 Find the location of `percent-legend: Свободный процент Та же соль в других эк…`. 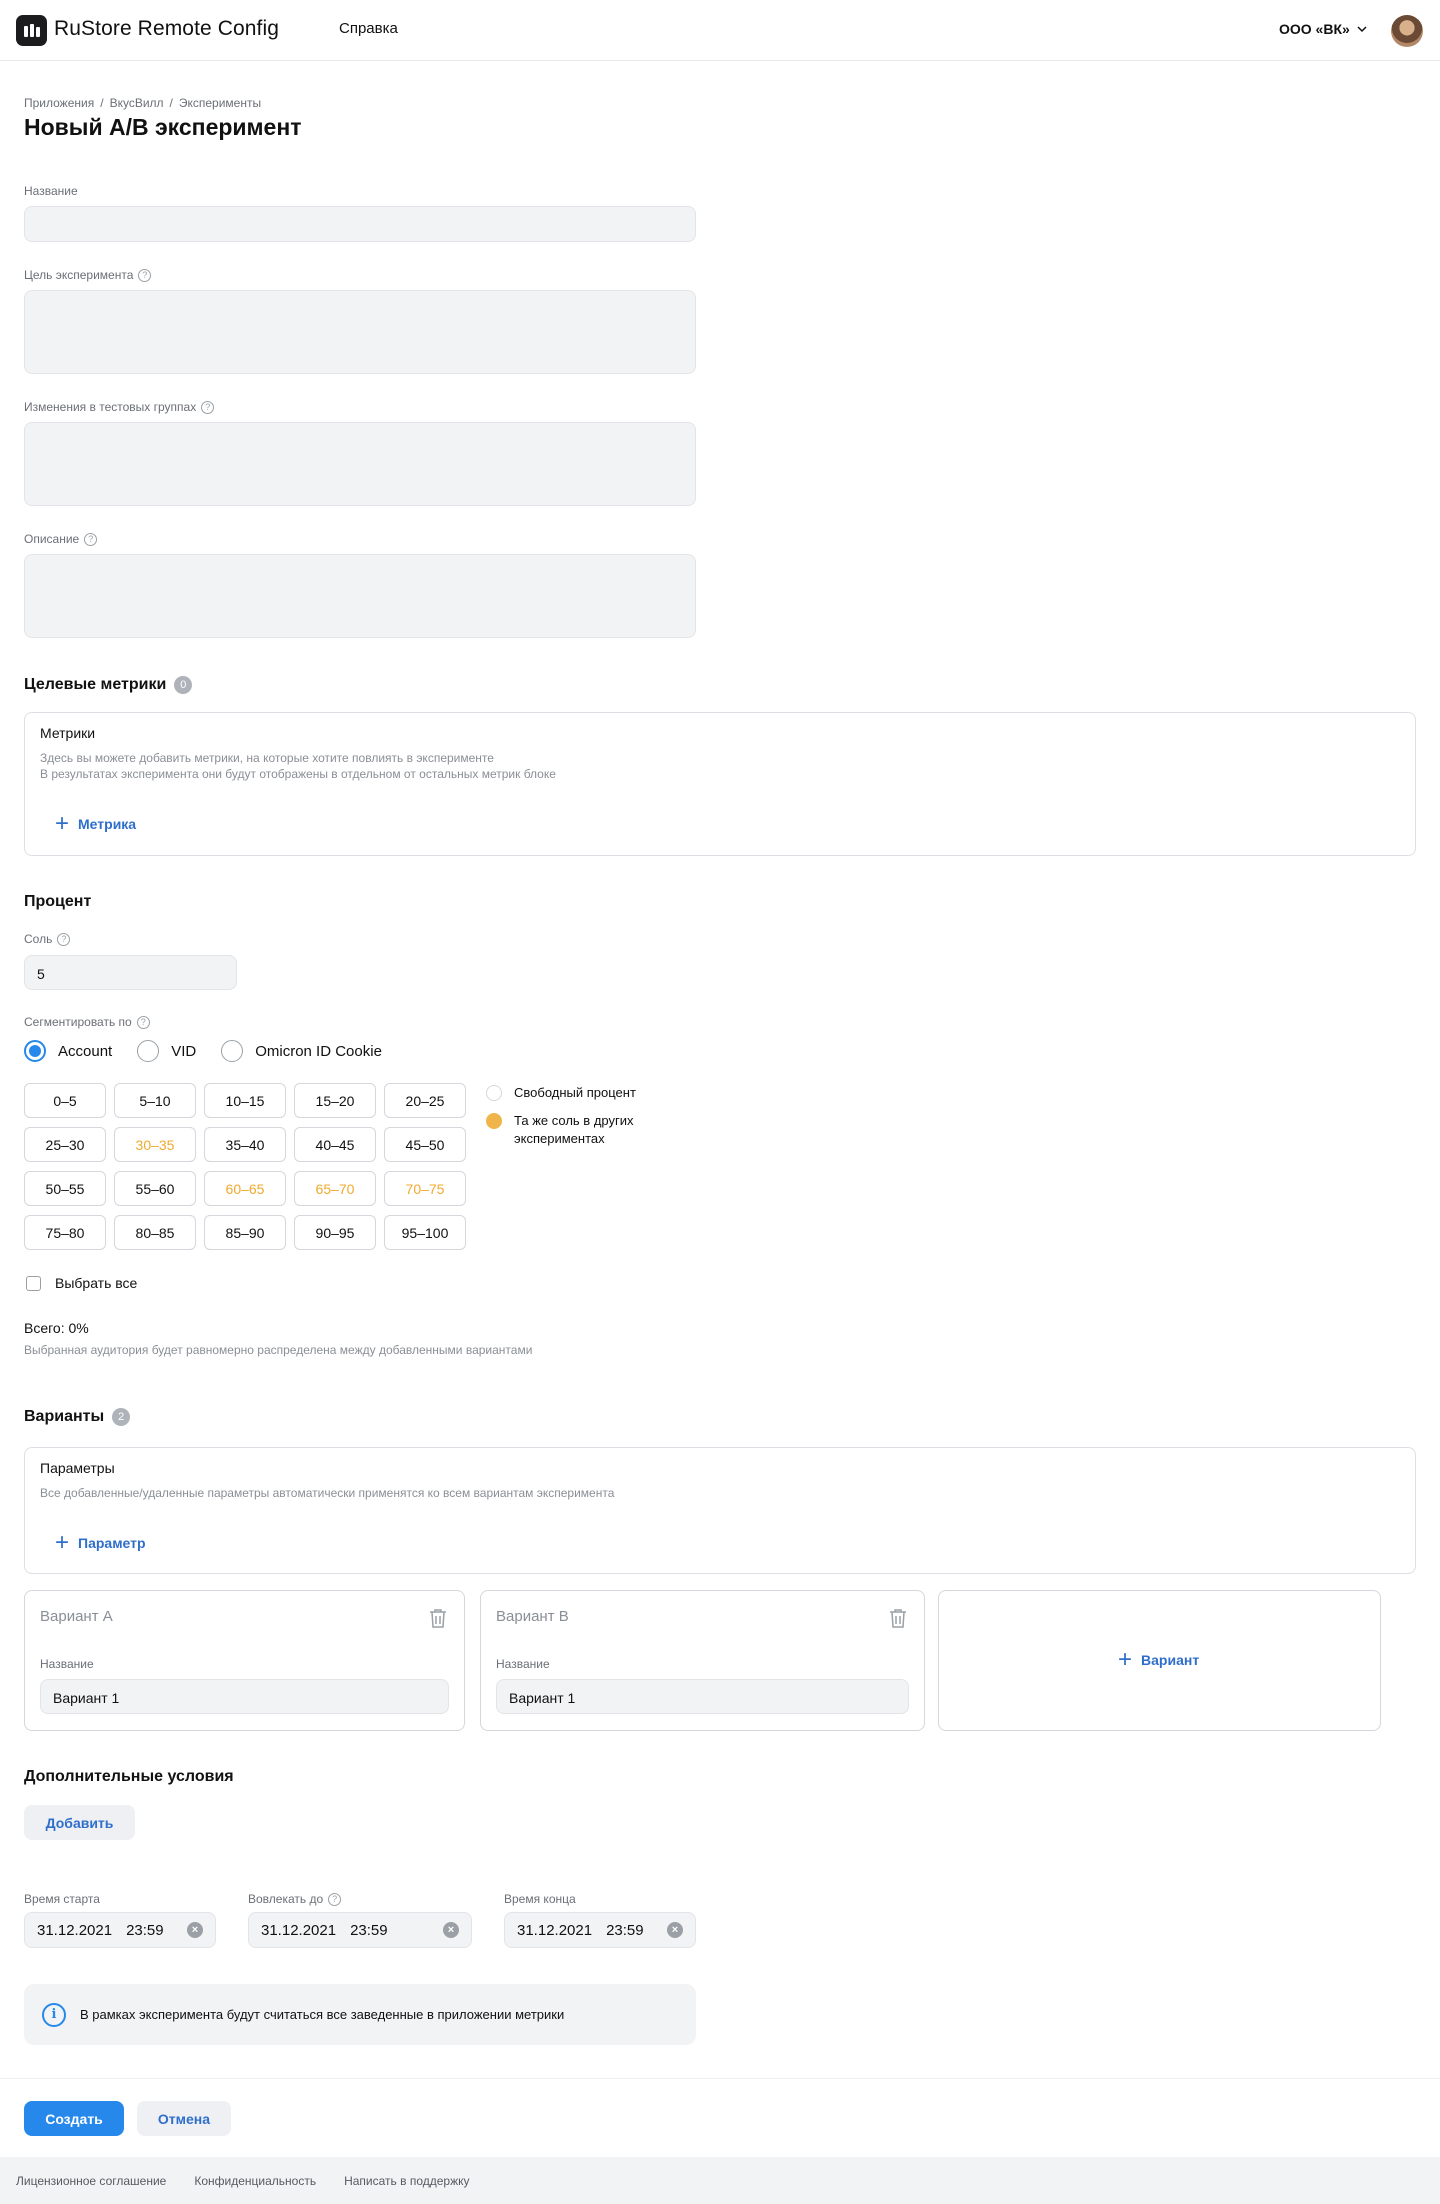

percent-legend: Свободный процент Та же соль в других эк… is located at coordinates (575, 1121).